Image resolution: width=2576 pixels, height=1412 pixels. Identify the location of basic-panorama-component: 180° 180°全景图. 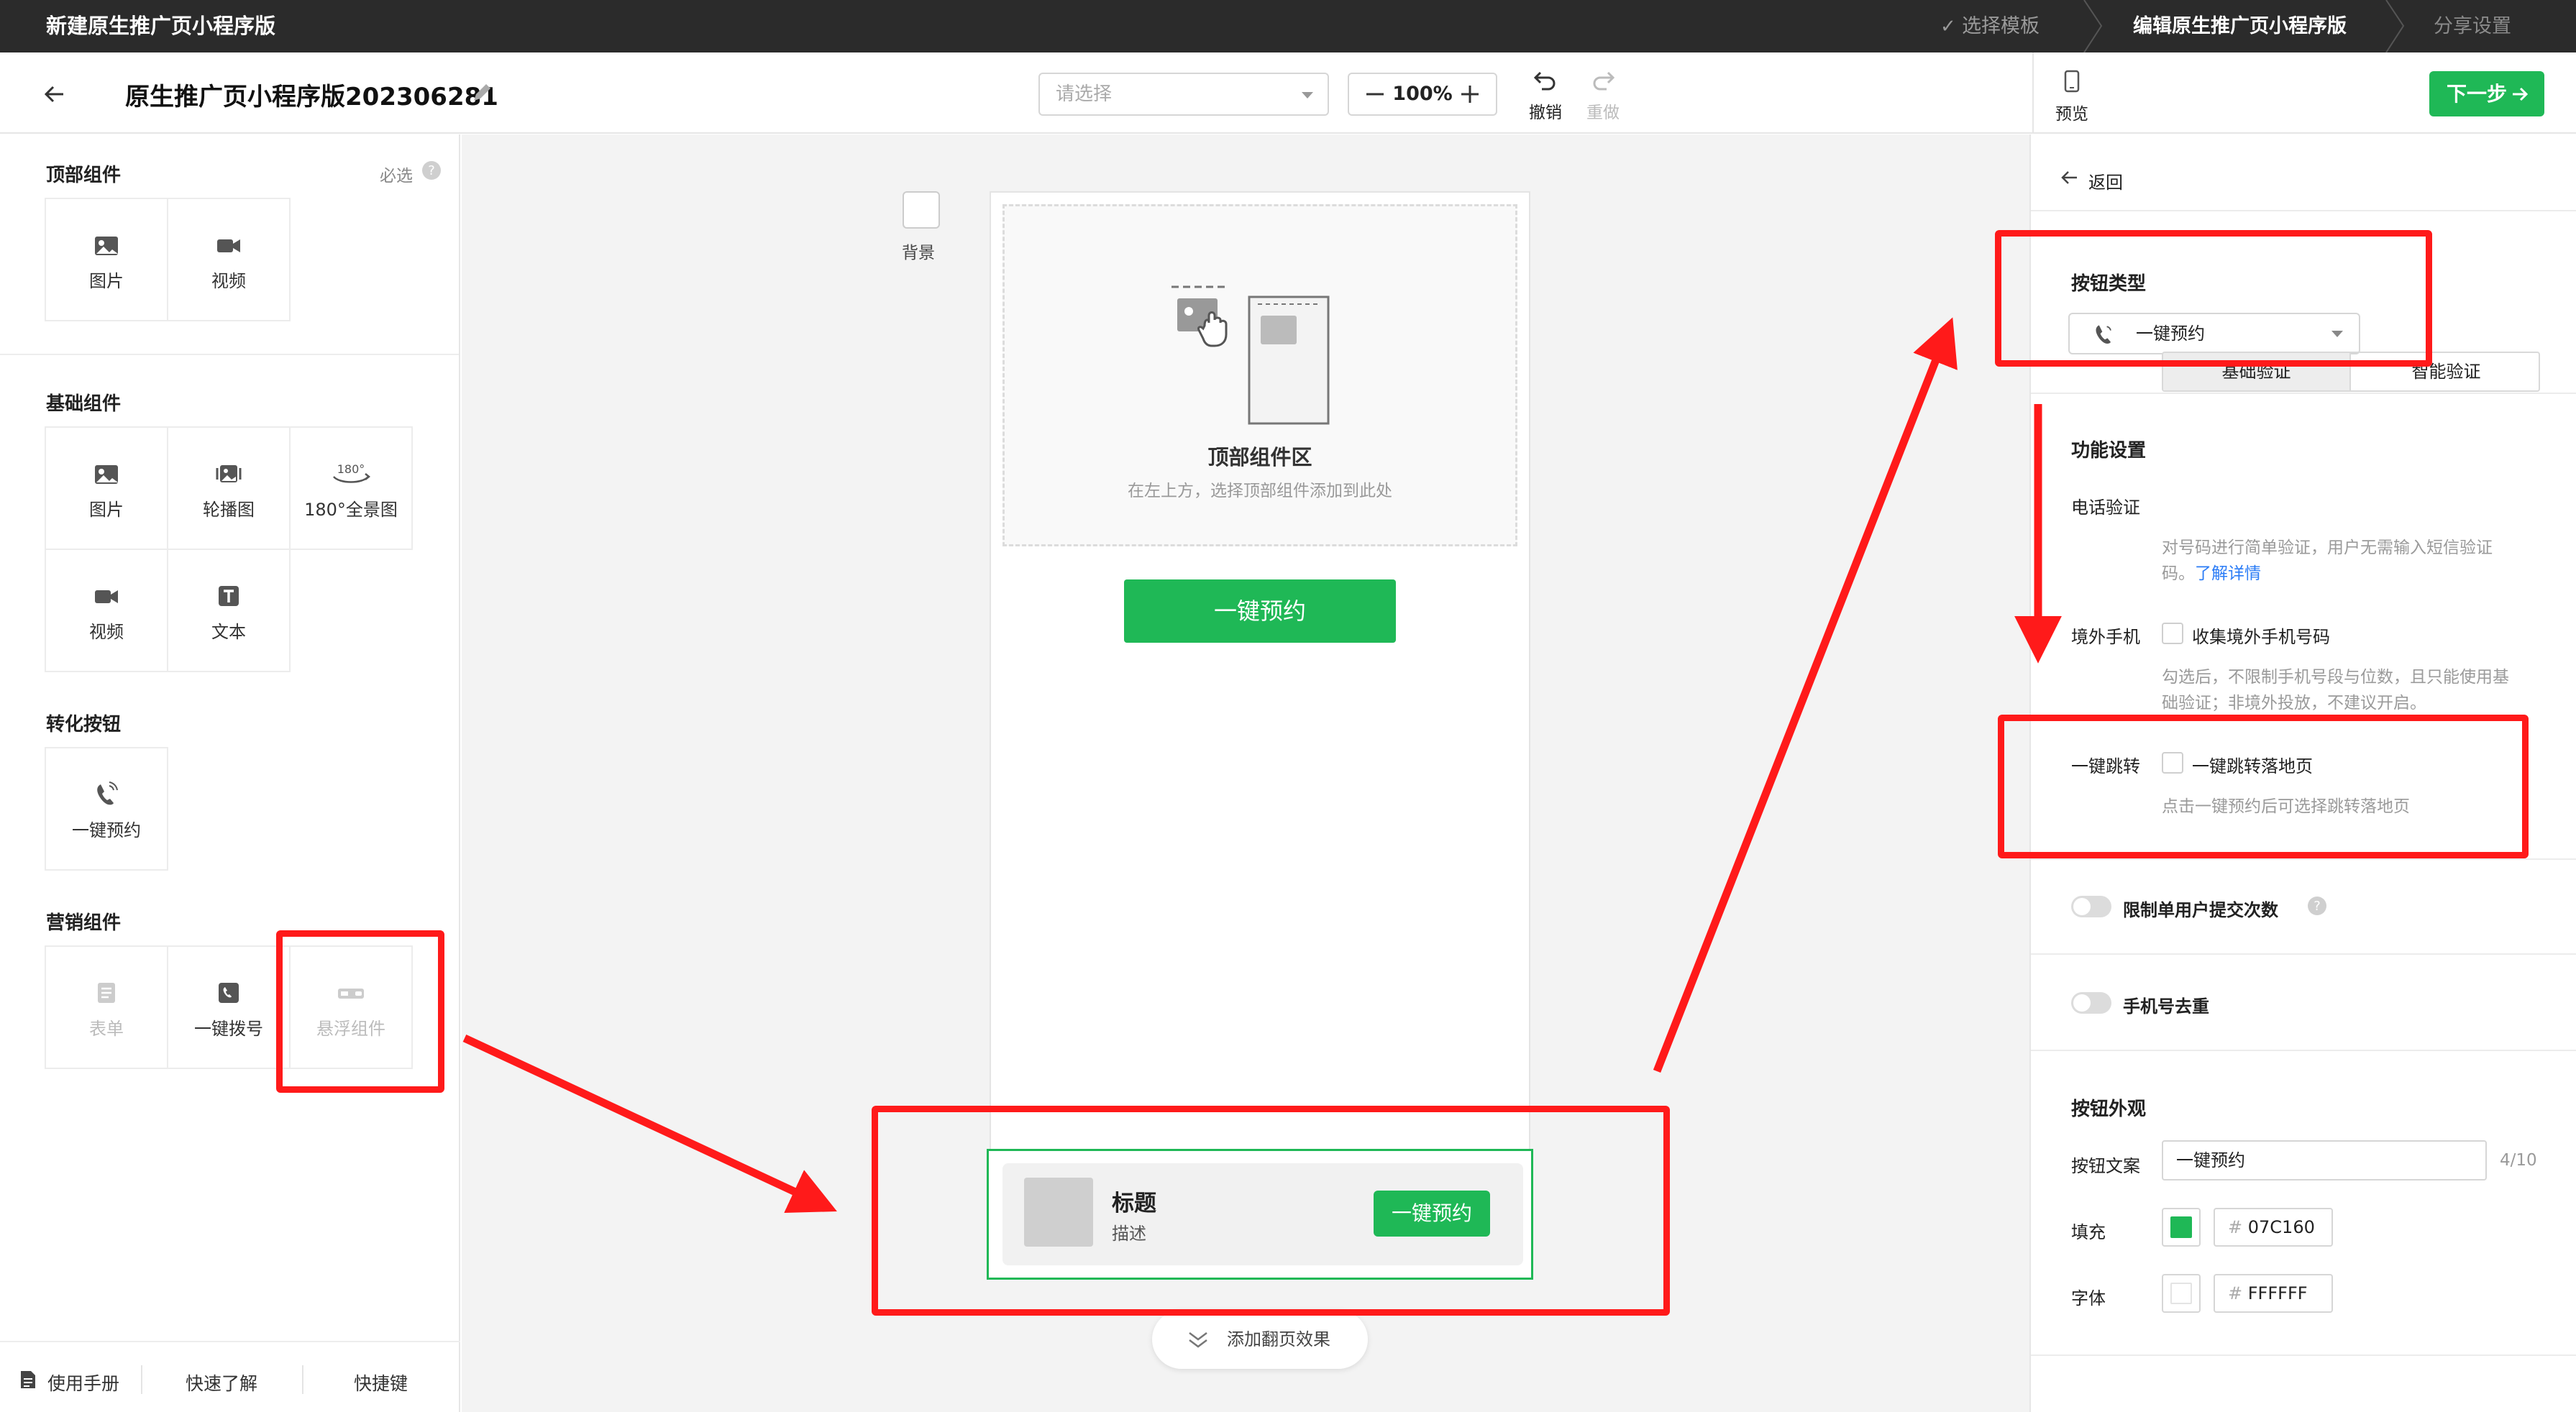
(351, 488).